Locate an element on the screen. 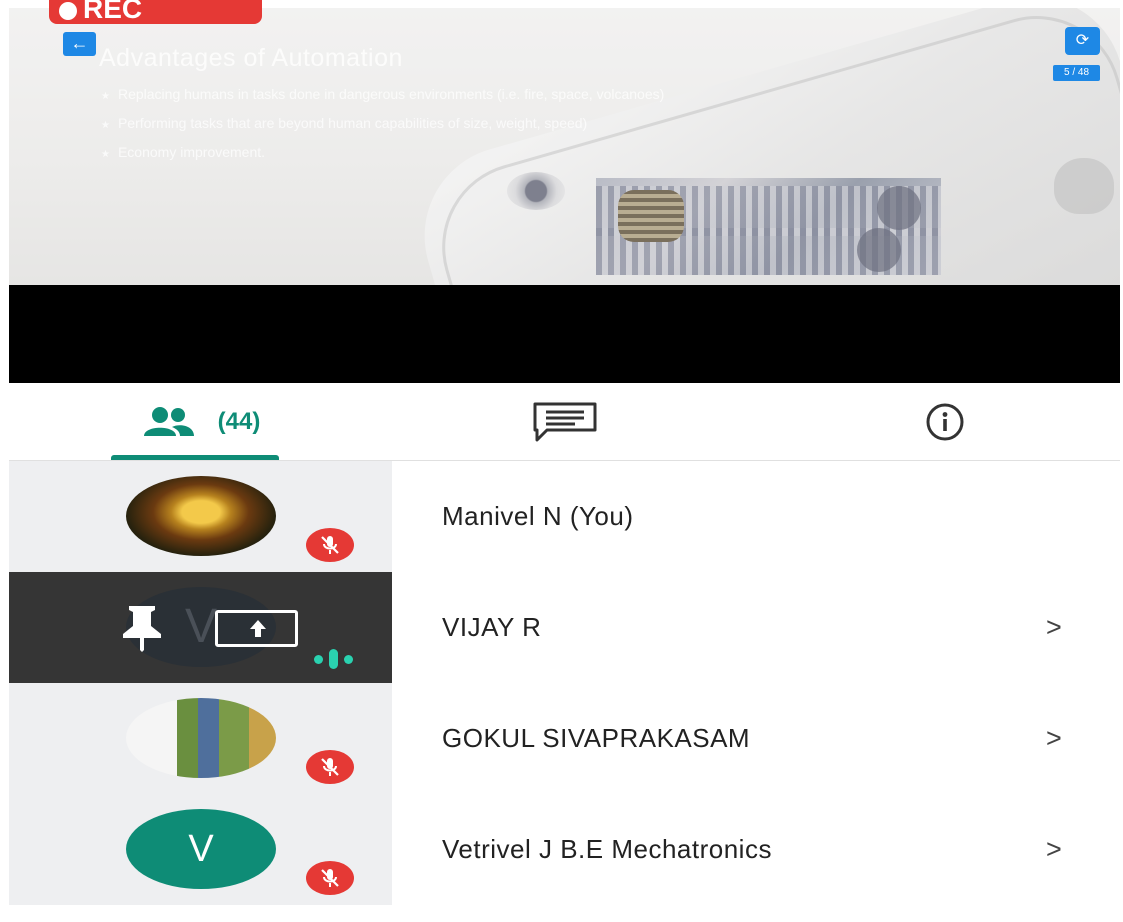 The width and height of the screenshot is (1123, 922). participant-row: V Vetrivel J B.E Mechatronics > is located at coordinates (564, 849).